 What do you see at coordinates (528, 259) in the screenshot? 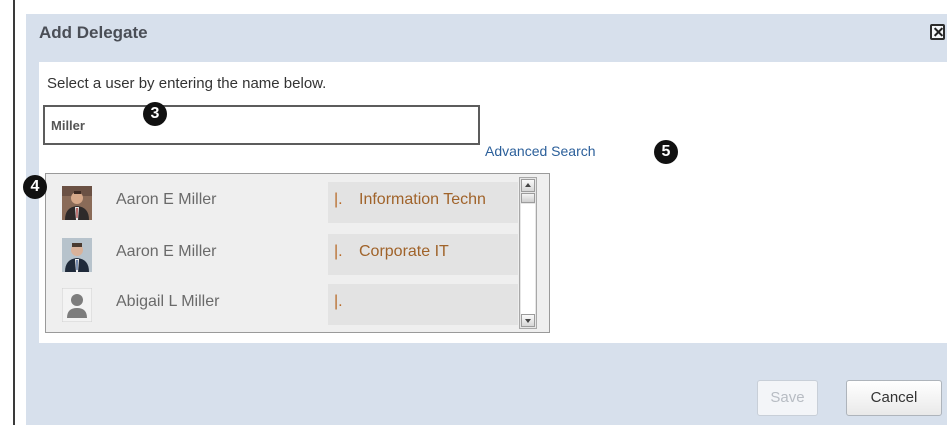
I see `scroll-track` at bounding box center [528, 259].